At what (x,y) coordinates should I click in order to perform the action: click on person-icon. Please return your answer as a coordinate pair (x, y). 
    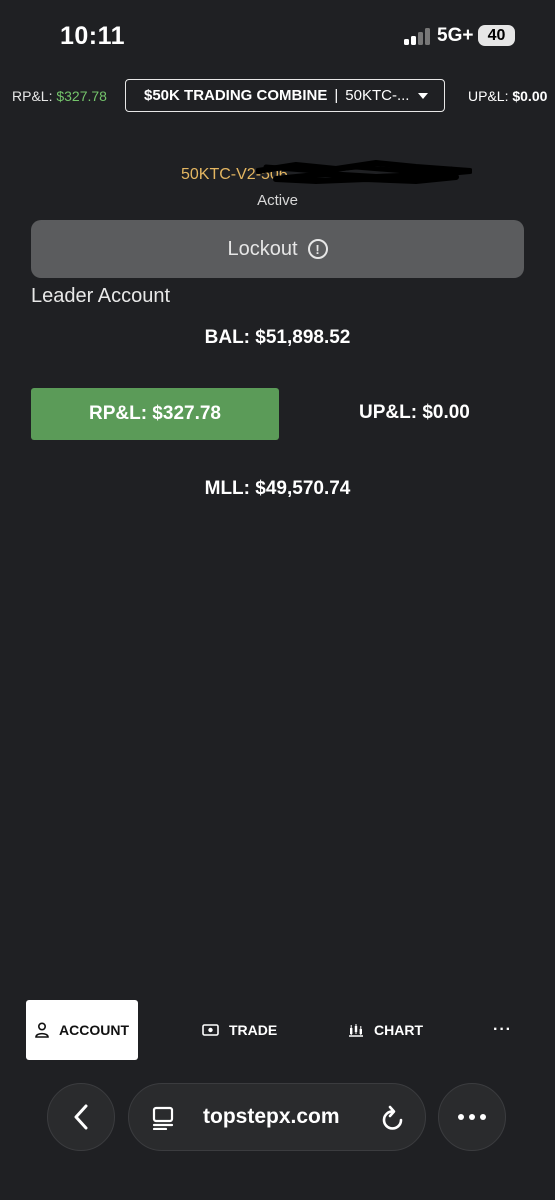
    Looking at the image, I should click on (42, 1030).